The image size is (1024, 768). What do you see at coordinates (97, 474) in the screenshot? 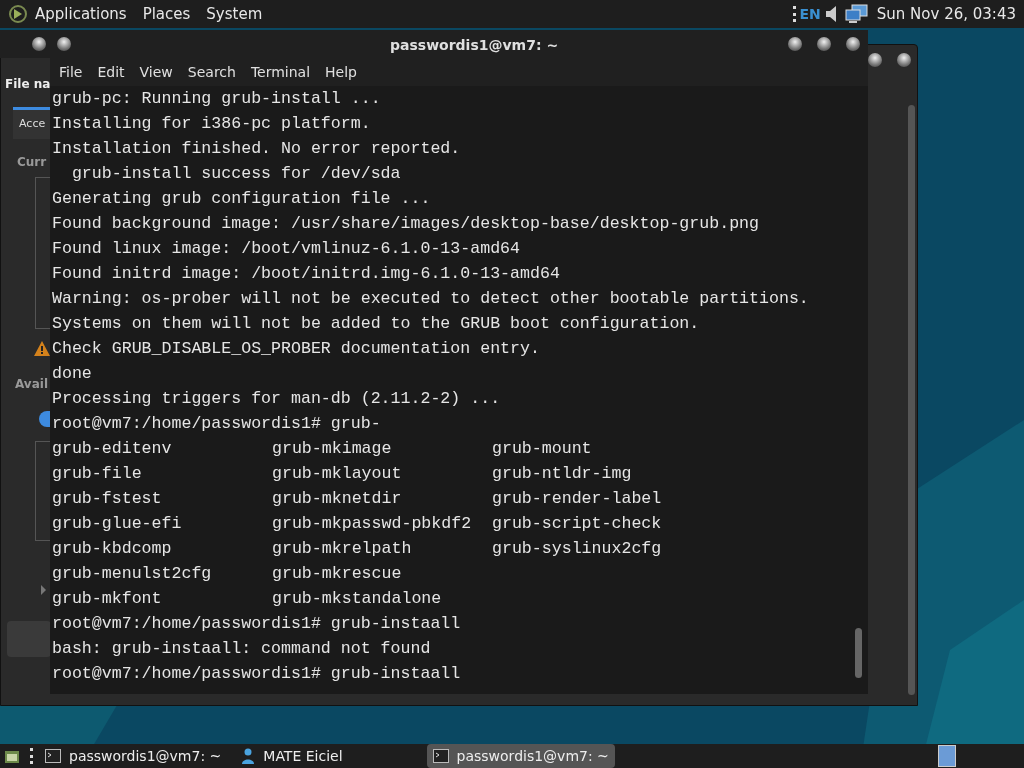
I see `completion-entry: grub-file` at bounding box center [97, 474].